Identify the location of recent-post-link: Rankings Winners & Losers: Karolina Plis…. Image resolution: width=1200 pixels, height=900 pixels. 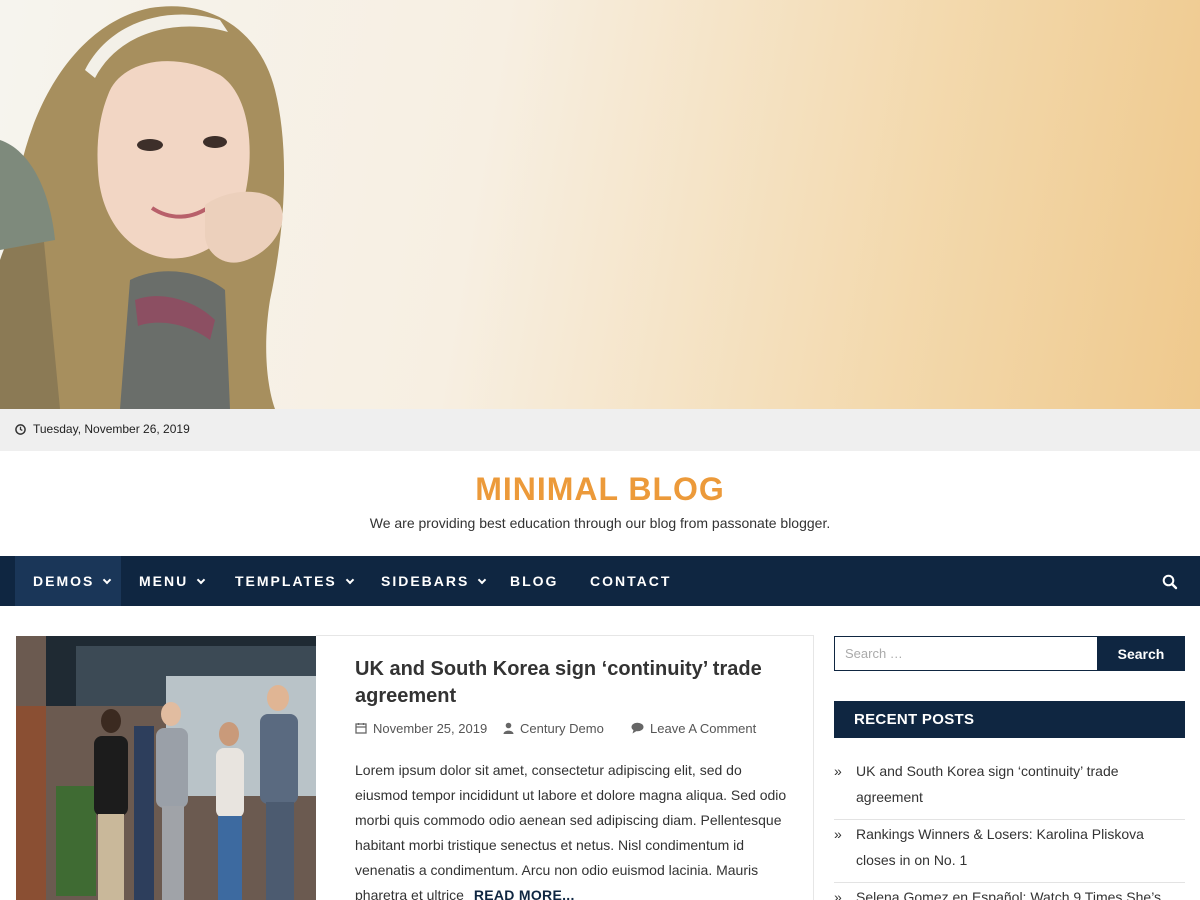
(1000, 847).